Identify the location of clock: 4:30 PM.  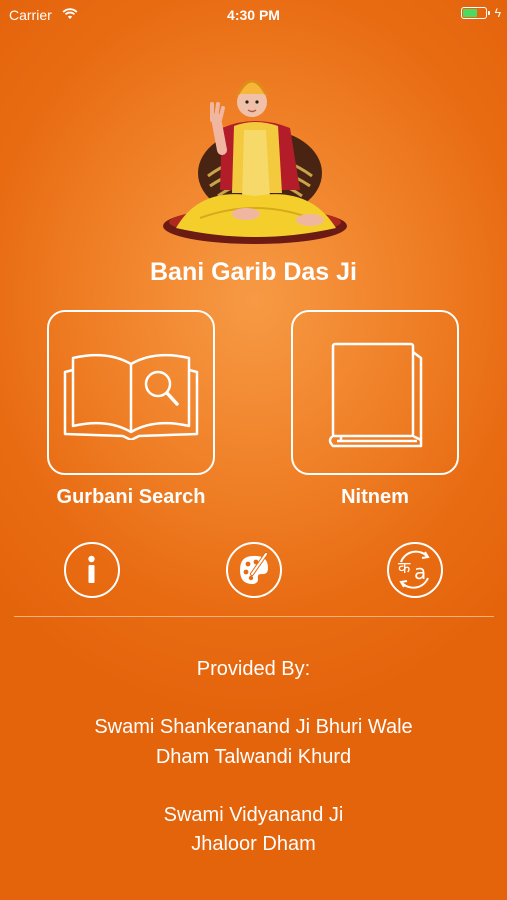
(253, 15).